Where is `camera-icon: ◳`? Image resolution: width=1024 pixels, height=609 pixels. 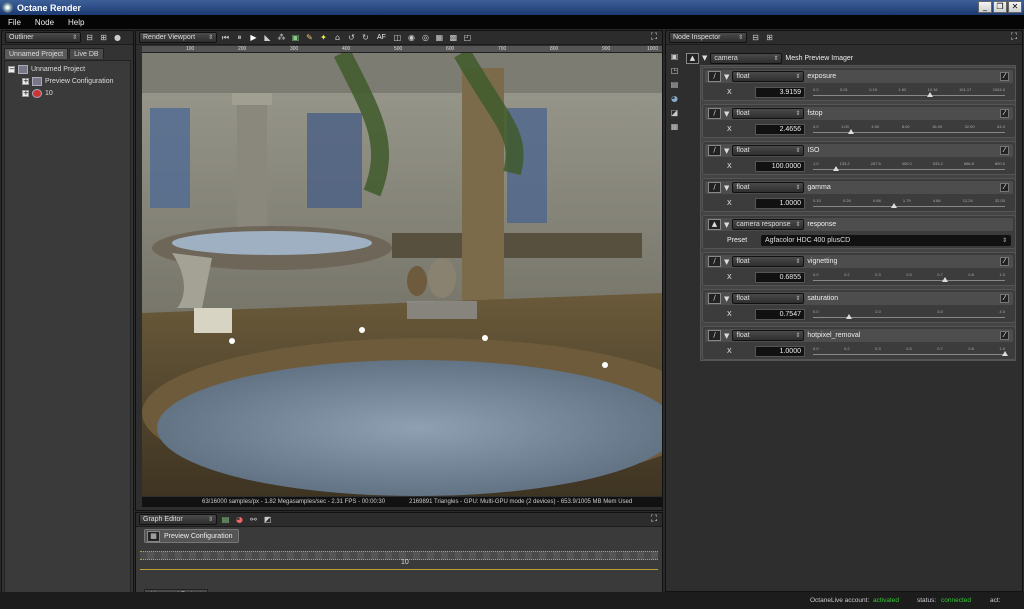
camera-icon: ◳ is located at coordinates (674, 70).